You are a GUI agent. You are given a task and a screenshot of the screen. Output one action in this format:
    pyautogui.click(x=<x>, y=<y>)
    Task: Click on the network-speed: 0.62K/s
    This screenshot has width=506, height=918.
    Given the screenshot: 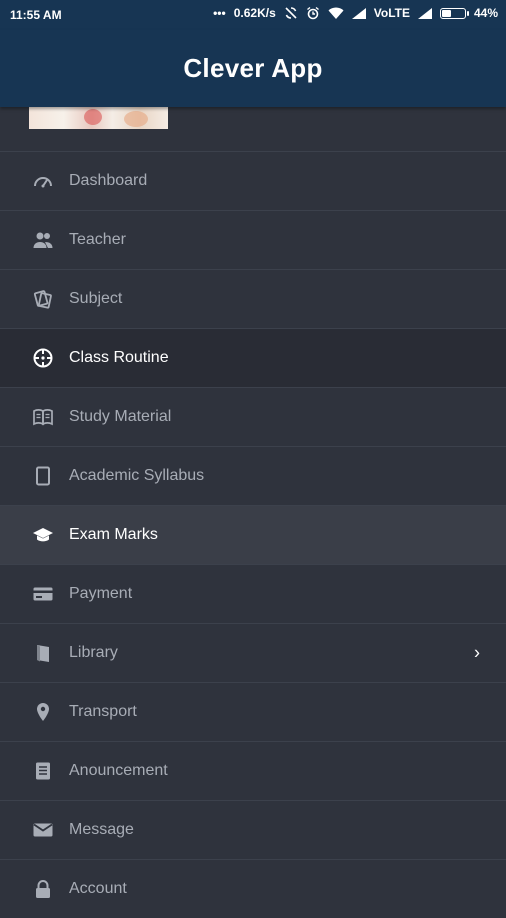 What is the action you would take?
    pyautogui.click(x=254, y=13)
    